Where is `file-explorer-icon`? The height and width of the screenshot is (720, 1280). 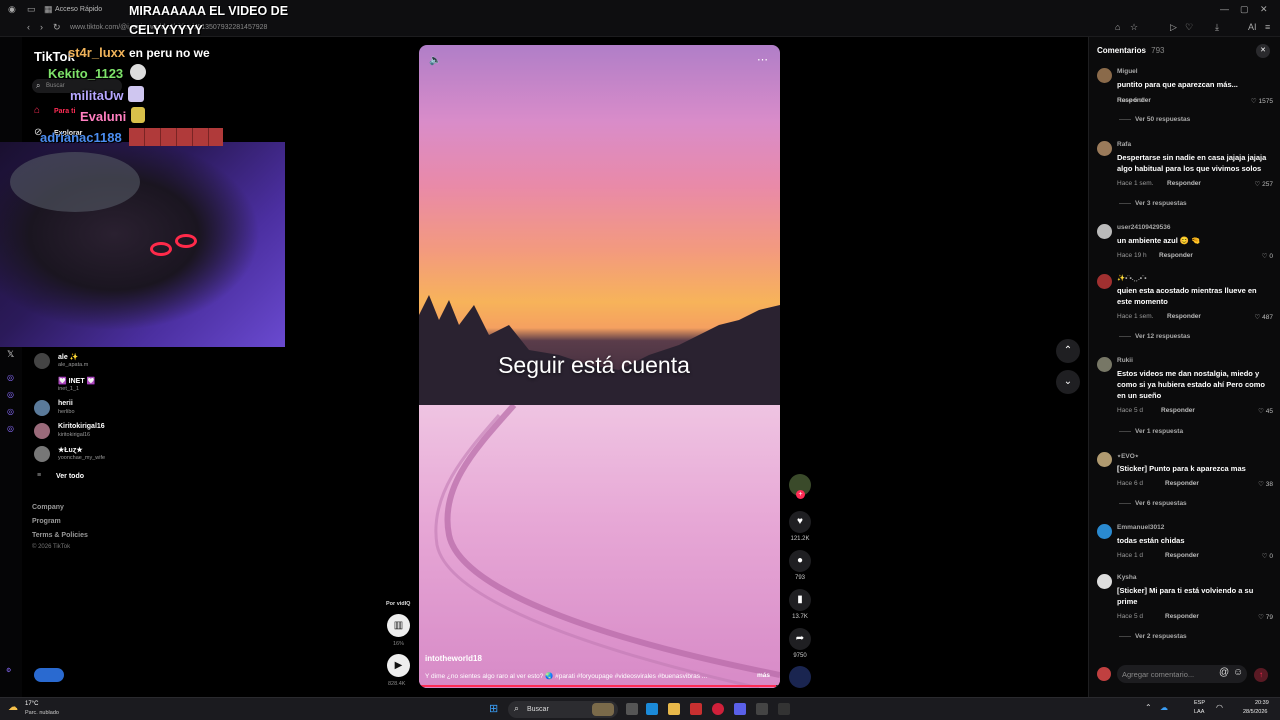
file-explorer-icon is located at coordinates (674, 709).